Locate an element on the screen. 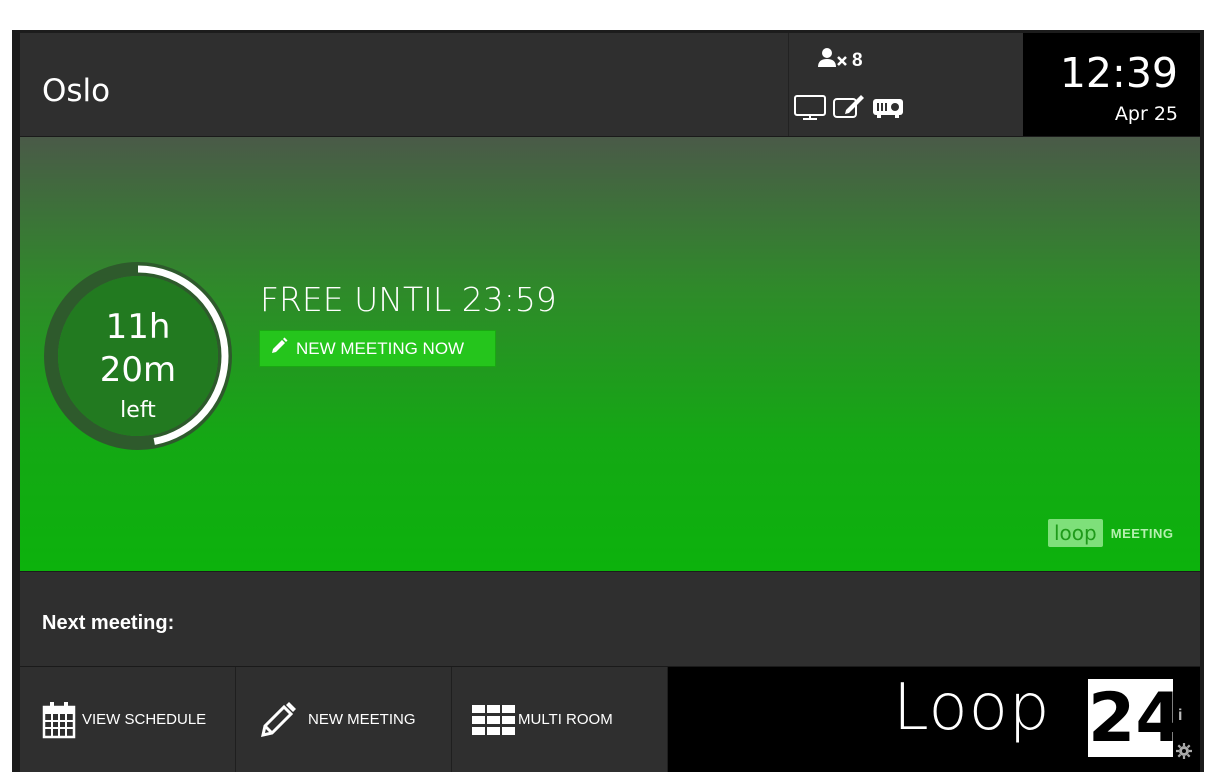  equipment-list is located at coordinates (849, 109).